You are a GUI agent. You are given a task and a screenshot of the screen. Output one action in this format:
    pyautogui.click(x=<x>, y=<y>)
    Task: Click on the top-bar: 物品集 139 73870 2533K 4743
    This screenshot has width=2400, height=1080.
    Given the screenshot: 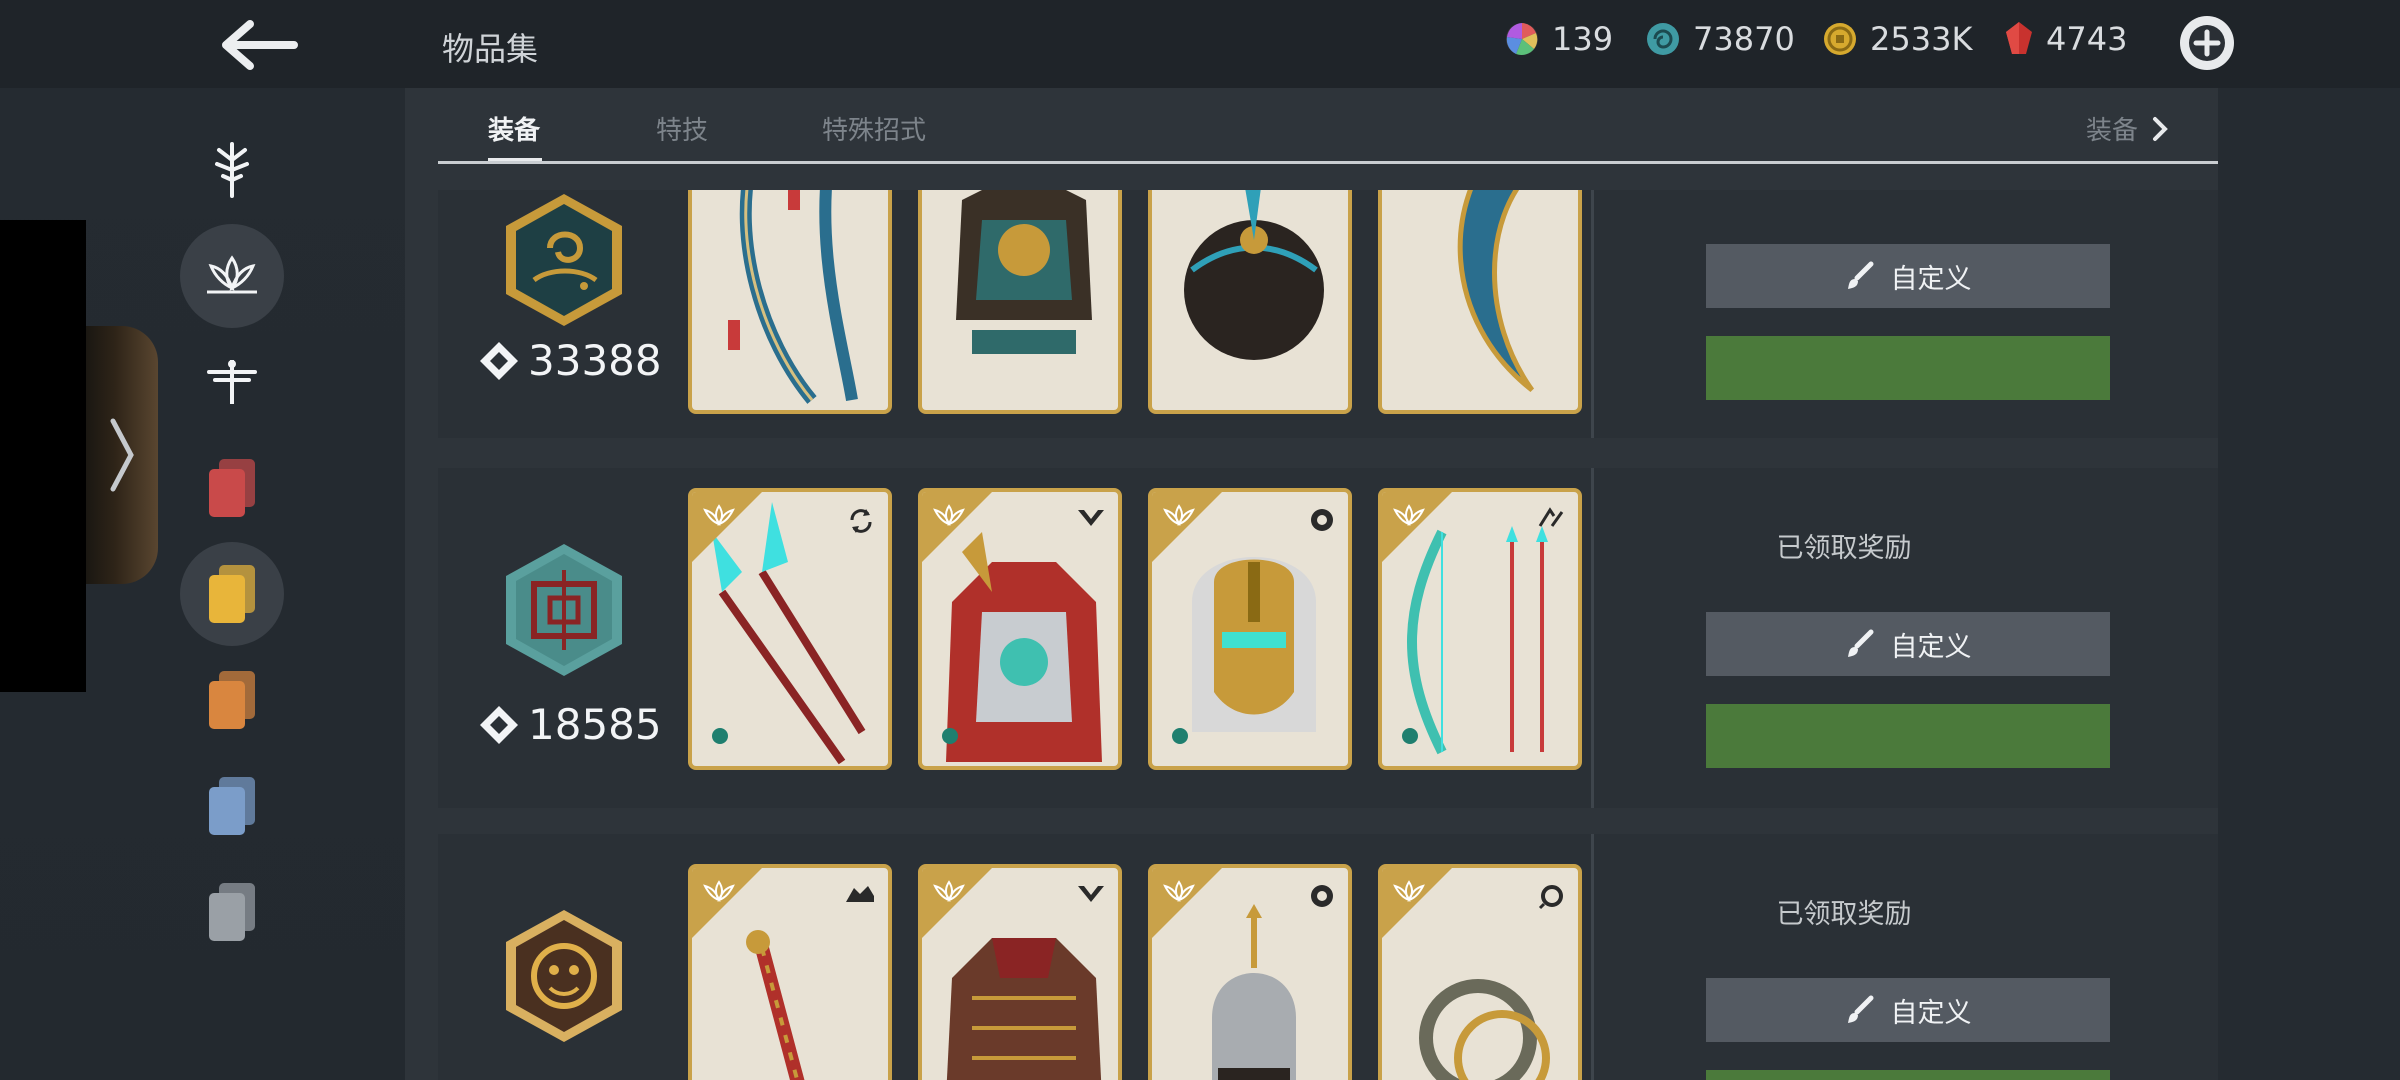 What is the action you would take?
    pyautogui.click(x=1200, y=44)
    